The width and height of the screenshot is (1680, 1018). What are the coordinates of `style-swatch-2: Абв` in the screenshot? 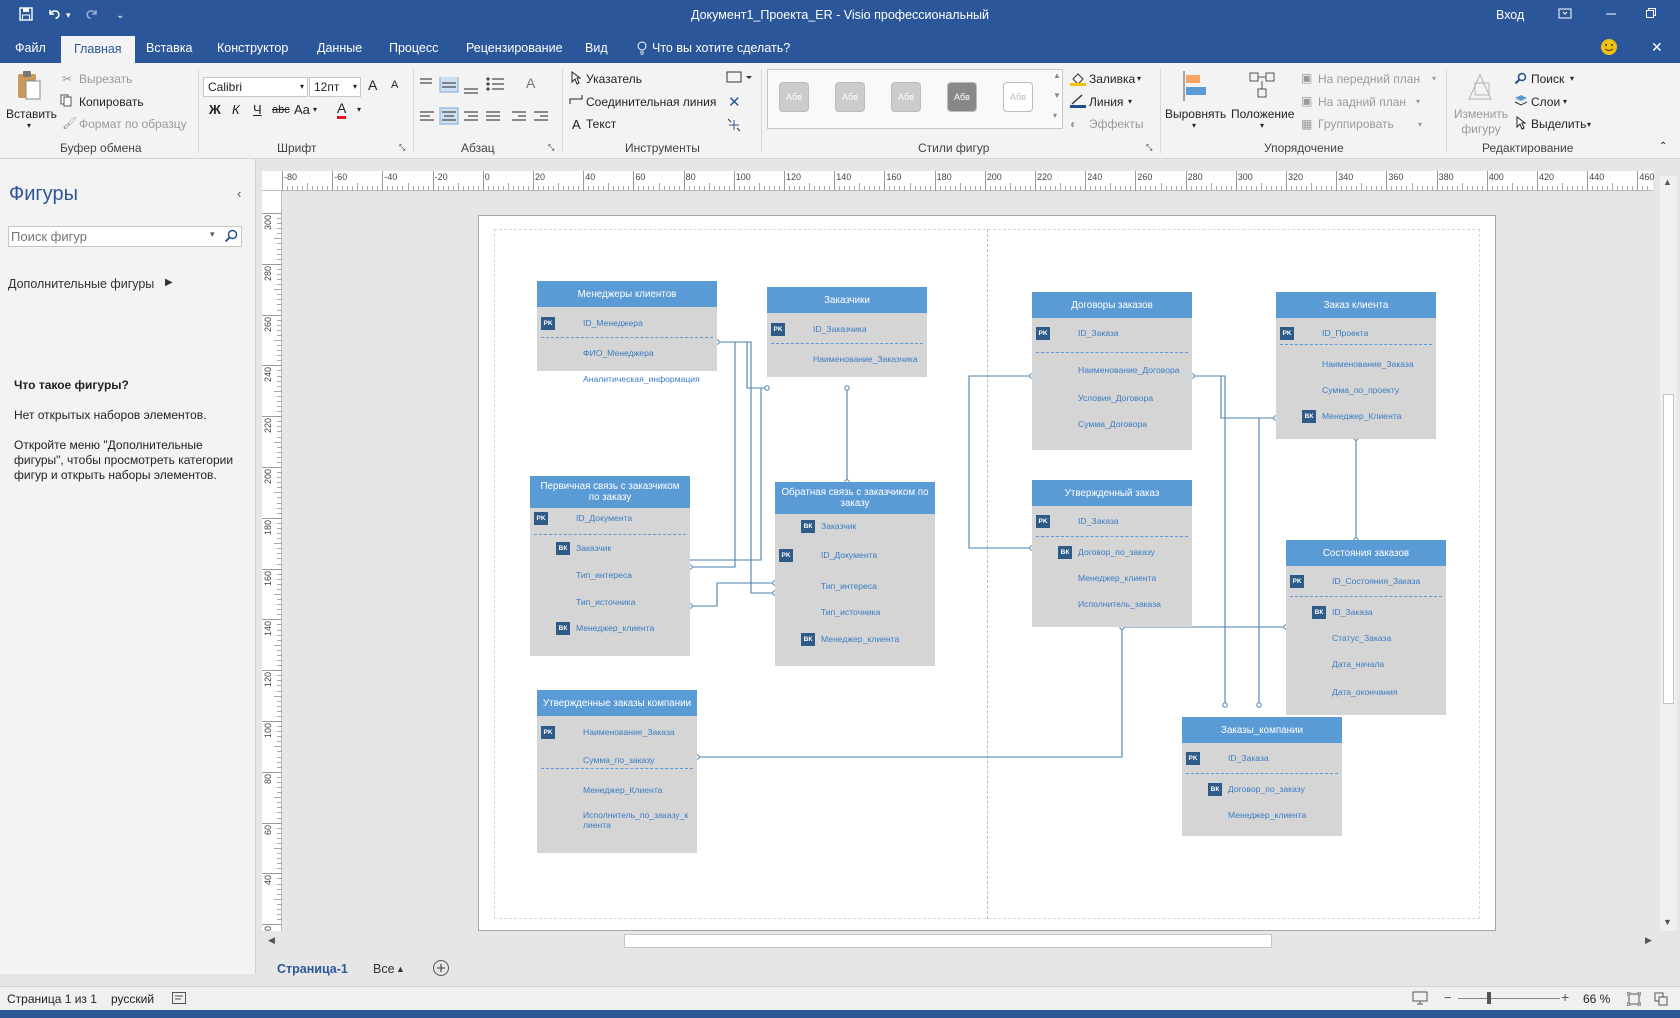 It's located at (850, 97).